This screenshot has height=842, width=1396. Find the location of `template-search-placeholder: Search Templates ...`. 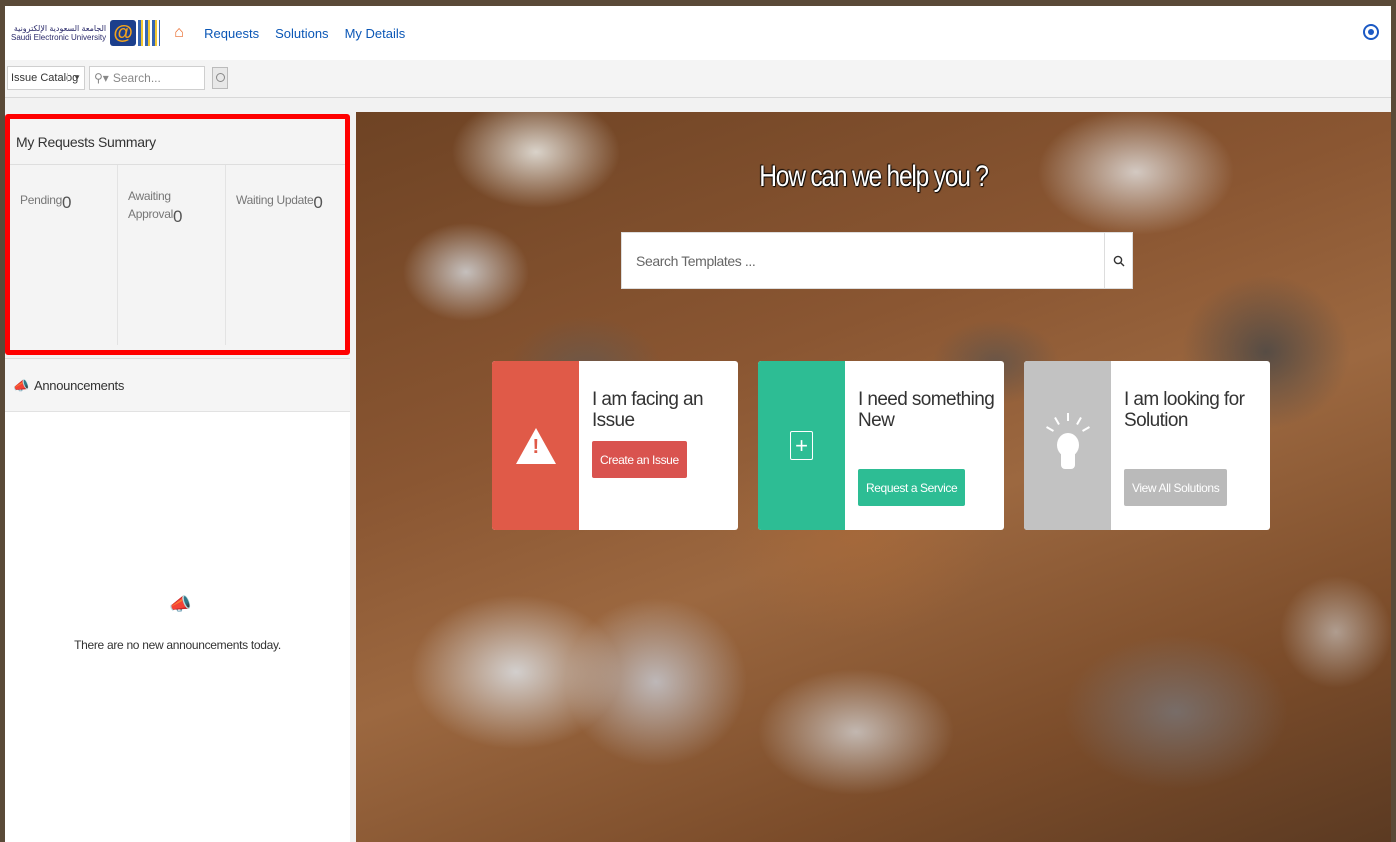

template-search-placeholder: Search Templates ... is located at coordinates (696, 260).